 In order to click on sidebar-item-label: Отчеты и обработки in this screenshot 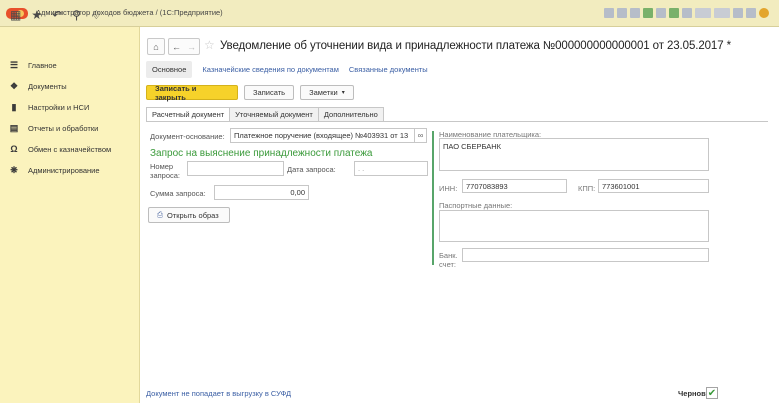, I will do `click(63, 128)`.